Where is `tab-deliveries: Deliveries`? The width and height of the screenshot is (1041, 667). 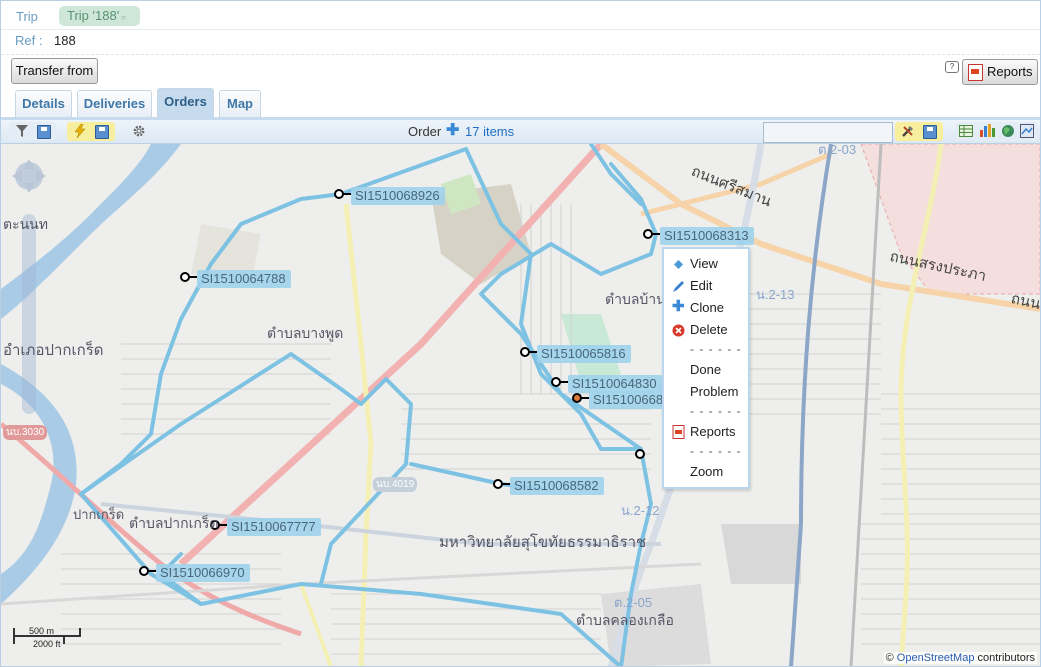 tab-deliveries: Deliveries is located at coordinates (114, 103).